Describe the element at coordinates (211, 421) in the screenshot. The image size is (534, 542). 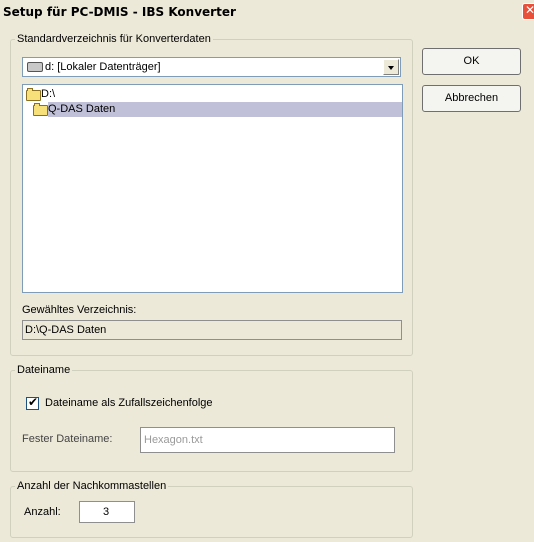
I see `filename-group` at that location.